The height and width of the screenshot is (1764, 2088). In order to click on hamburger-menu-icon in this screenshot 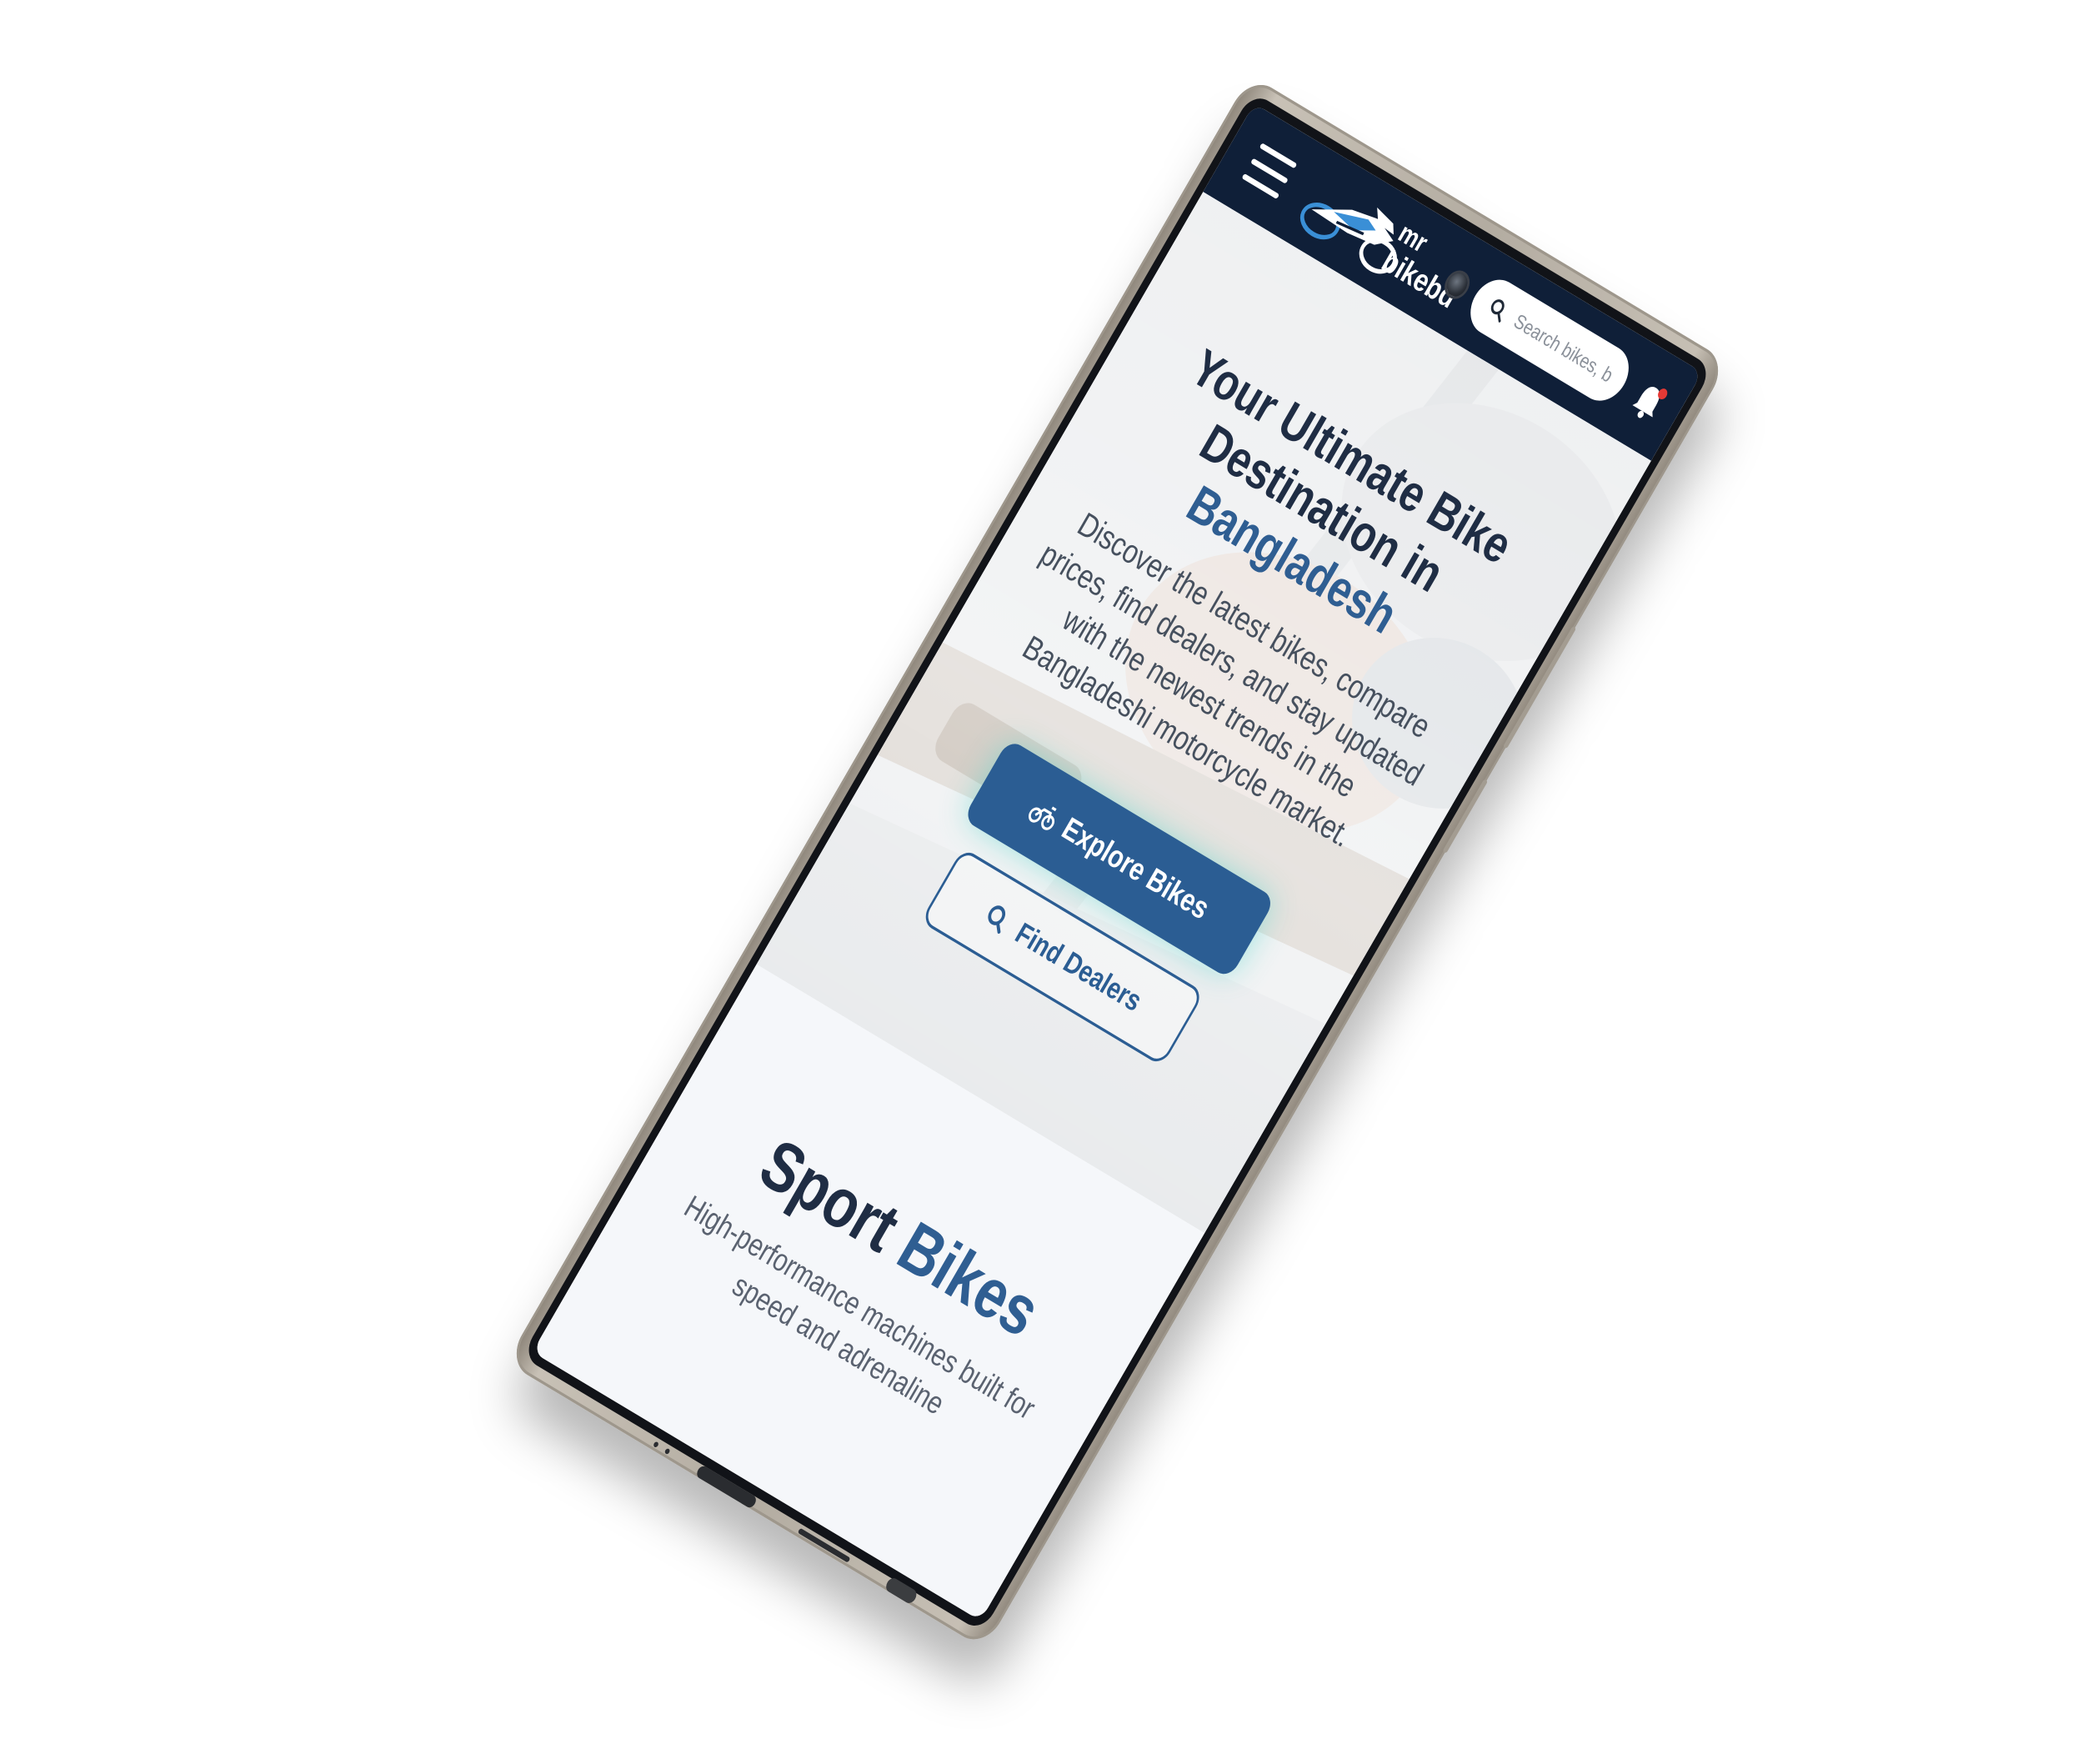, I will do `click(1270, 171)`.